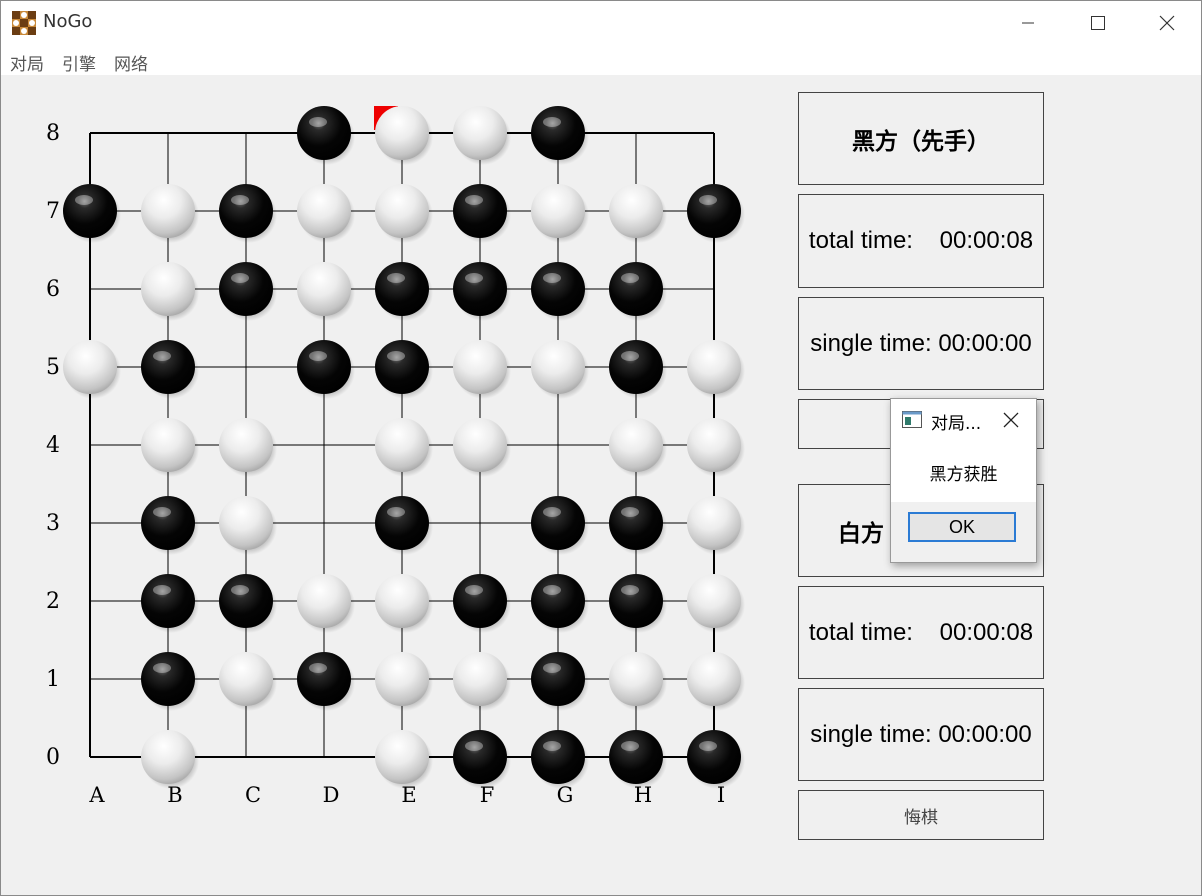 The width and height of the screenshot is (1202, 896). I want to click on menu-bar: 对局 引擎 网络, so click(601, 60).